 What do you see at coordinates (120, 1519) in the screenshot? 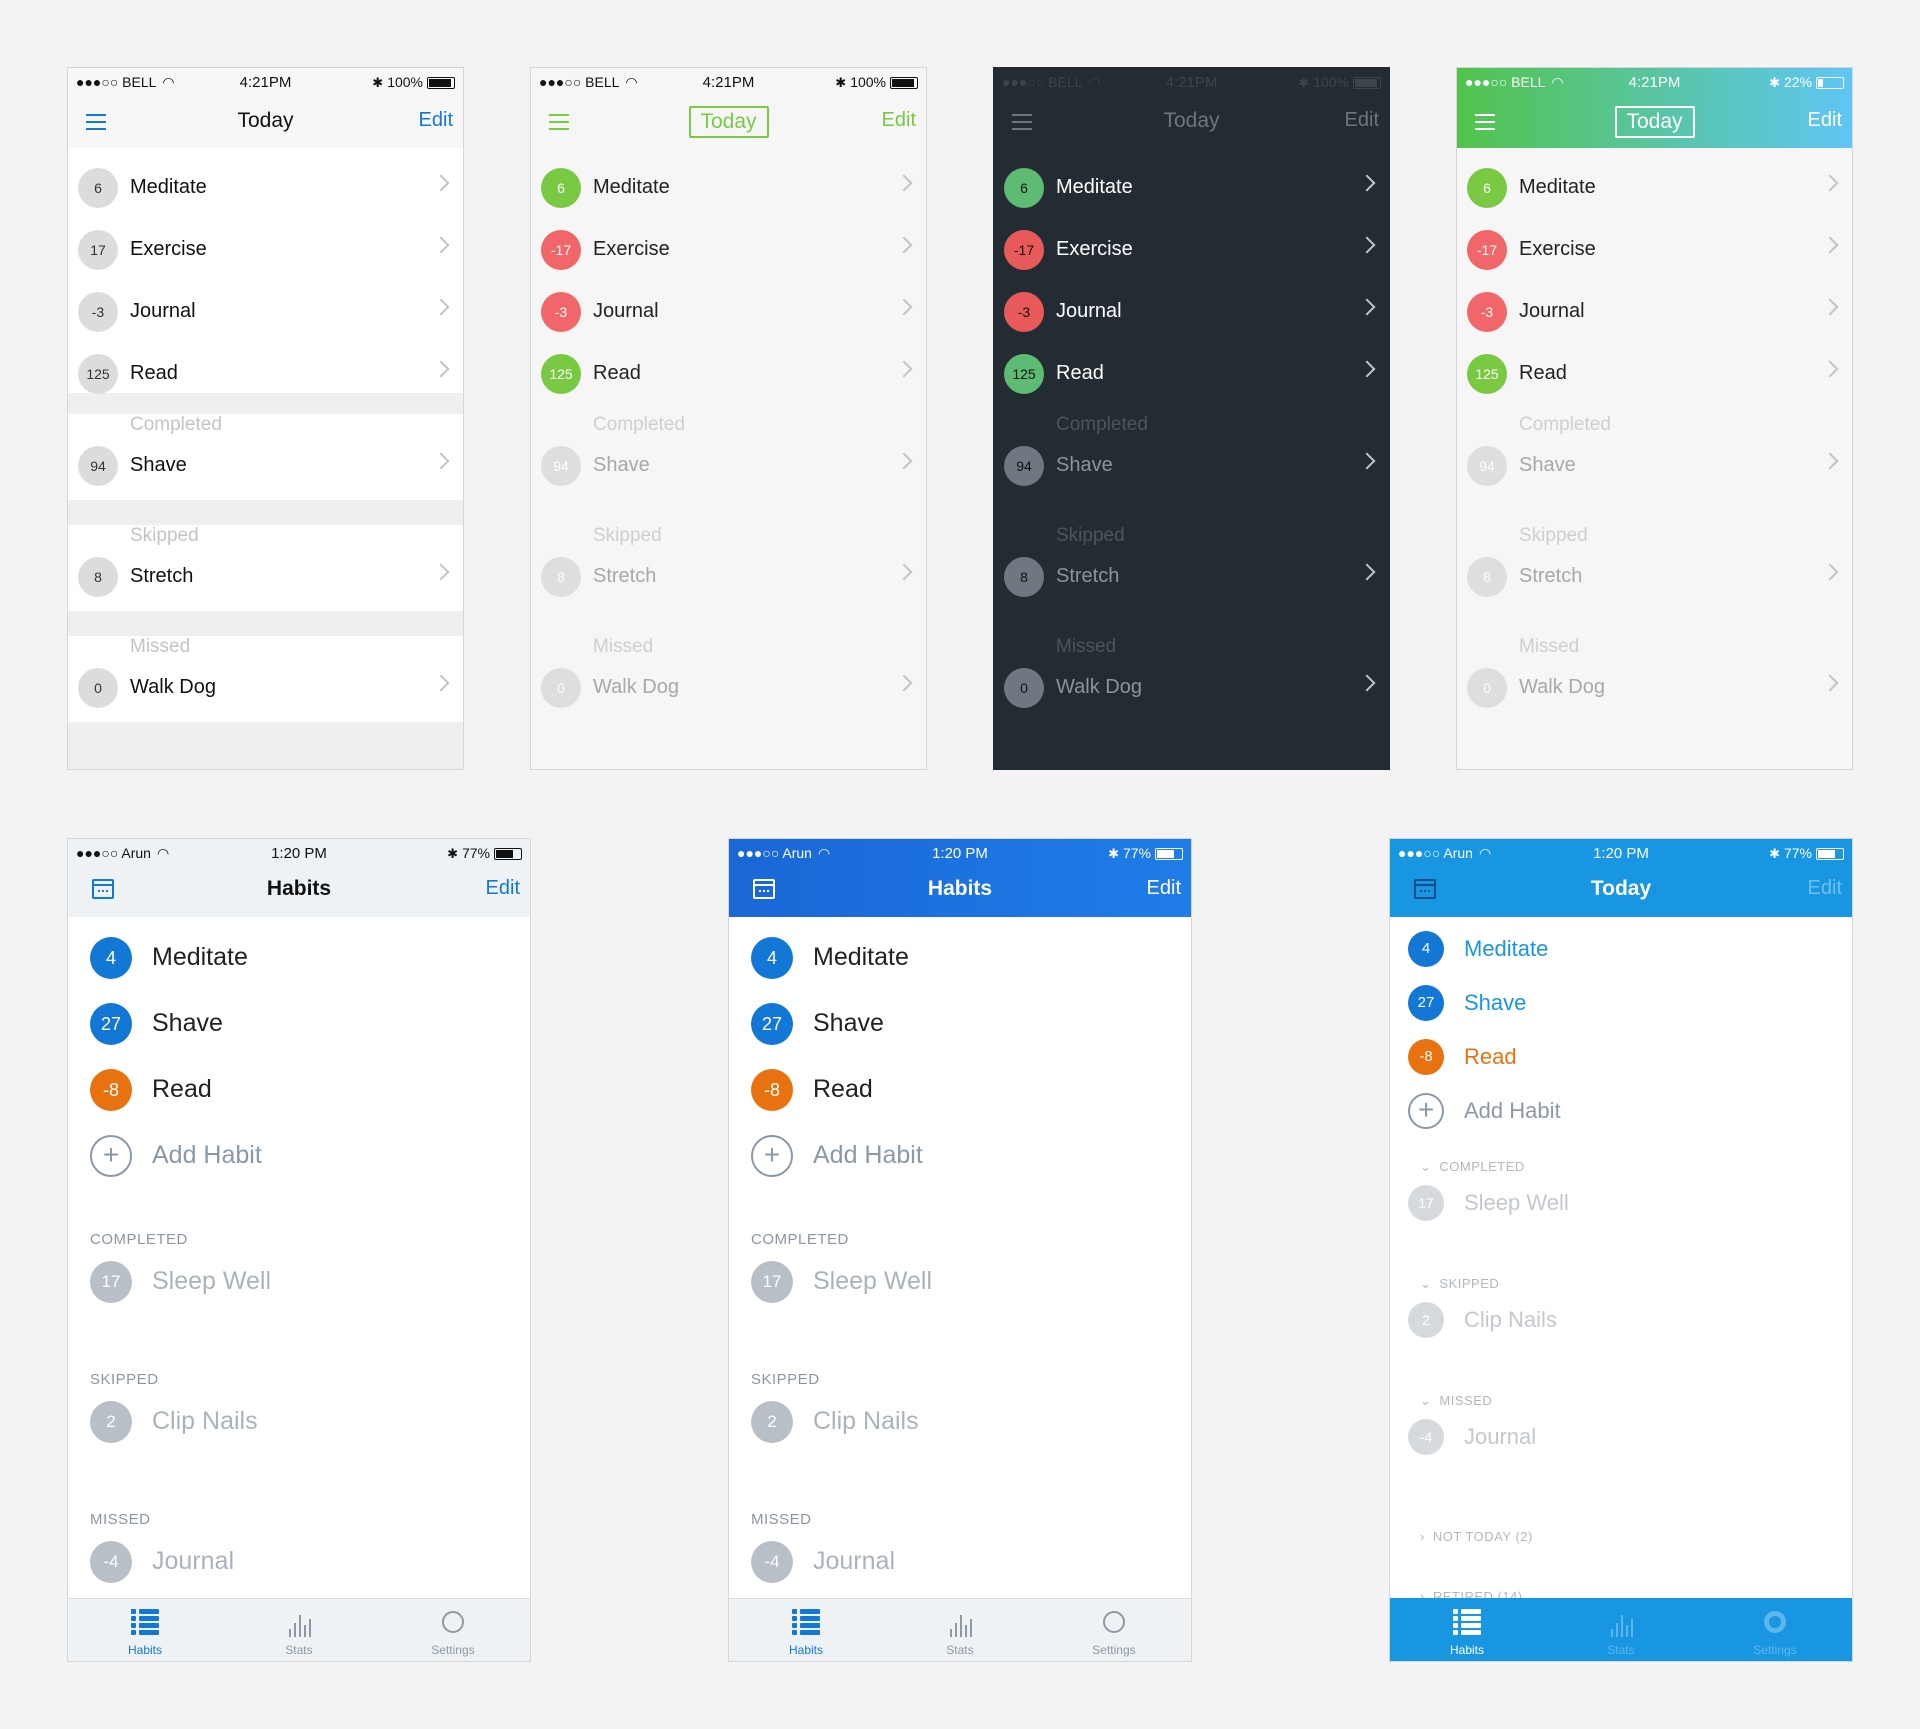
I see `section-header: MISSED` at bounding box center [120, 1519].